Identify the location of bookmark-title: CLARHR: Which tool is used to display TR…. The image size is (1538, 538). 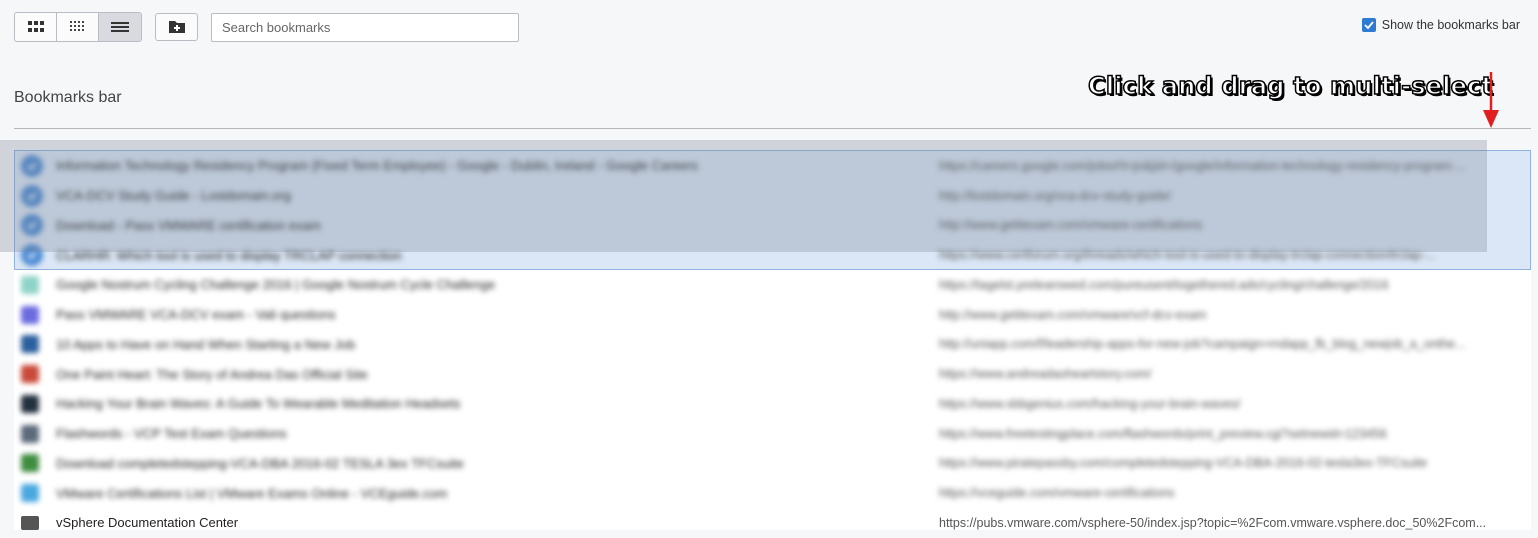
(229, 255).